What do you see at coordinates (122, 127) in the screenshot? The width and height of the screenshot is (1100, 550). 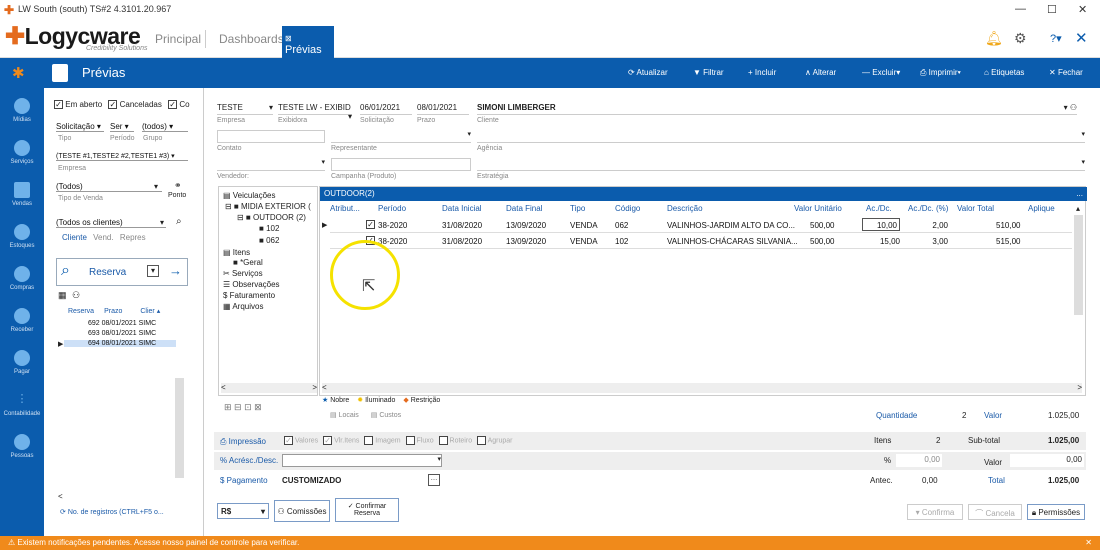 I see `ser-select: Ser ▾` at bounding box center [122, 127].